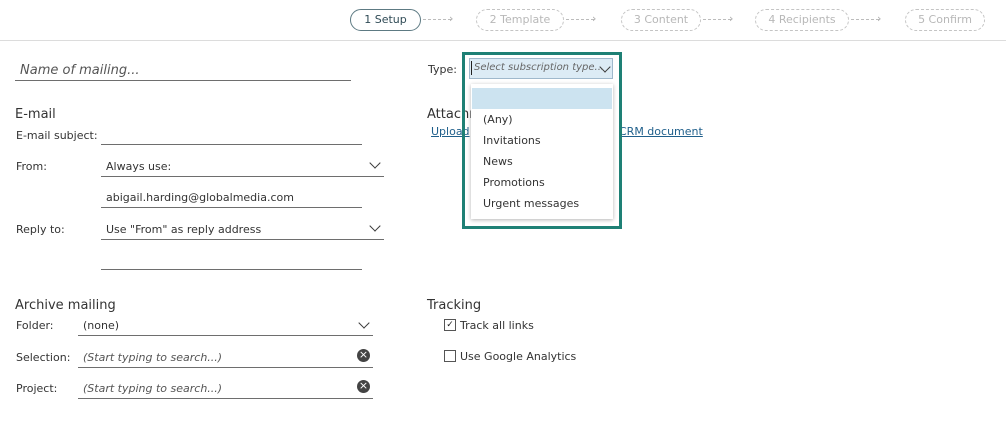 This screenshot has height=433, width=1006. Describe the element at coordinates (200, 197) in the screenshot. I see `from-address-input: abigail.harding@globalmedia.com` at that location.